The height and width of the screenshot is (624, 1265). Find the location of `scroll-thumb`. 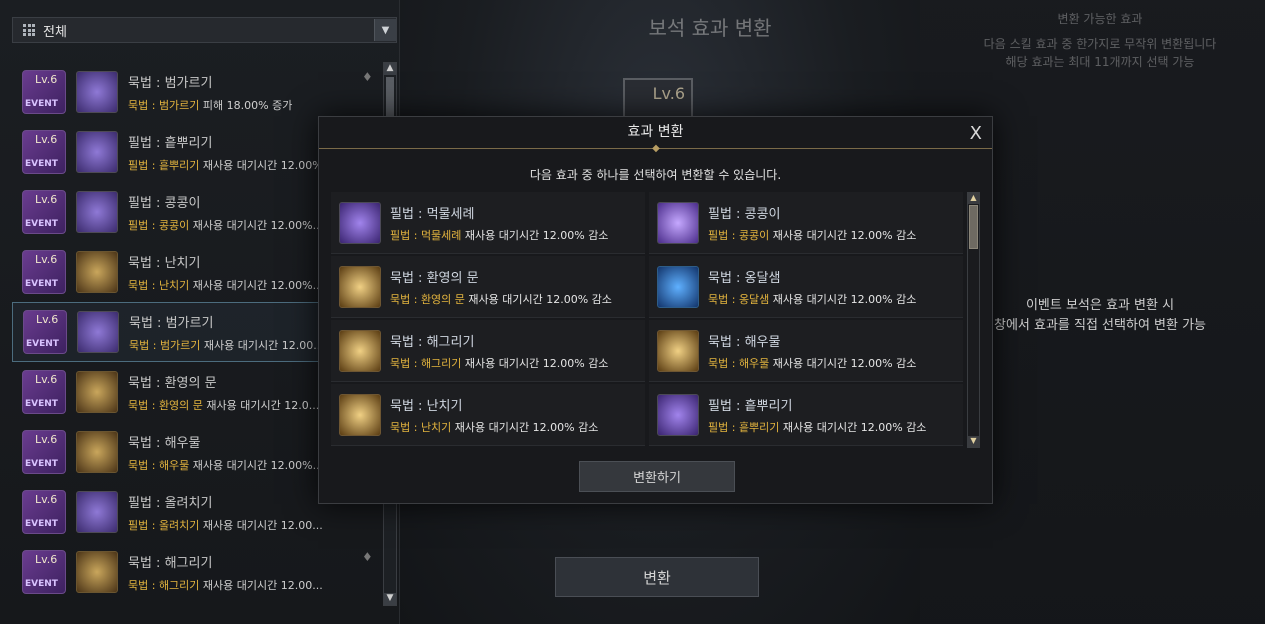

scroll-thumb is located at coordinates (973, 227).